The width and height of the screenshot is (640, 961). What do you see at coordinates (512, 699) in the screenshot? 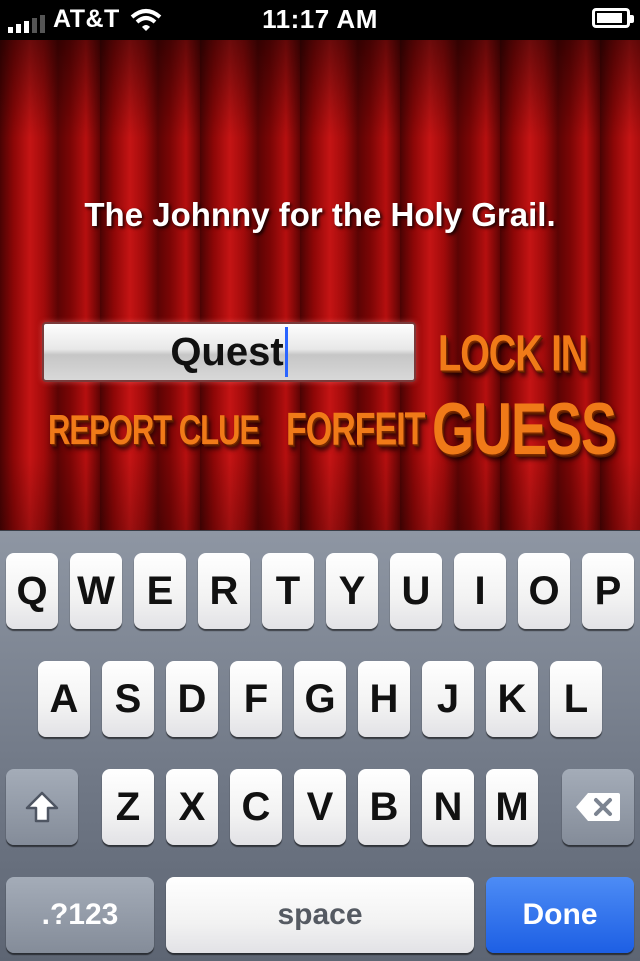
I see `key-k: K` at bounding box center [512, 699].